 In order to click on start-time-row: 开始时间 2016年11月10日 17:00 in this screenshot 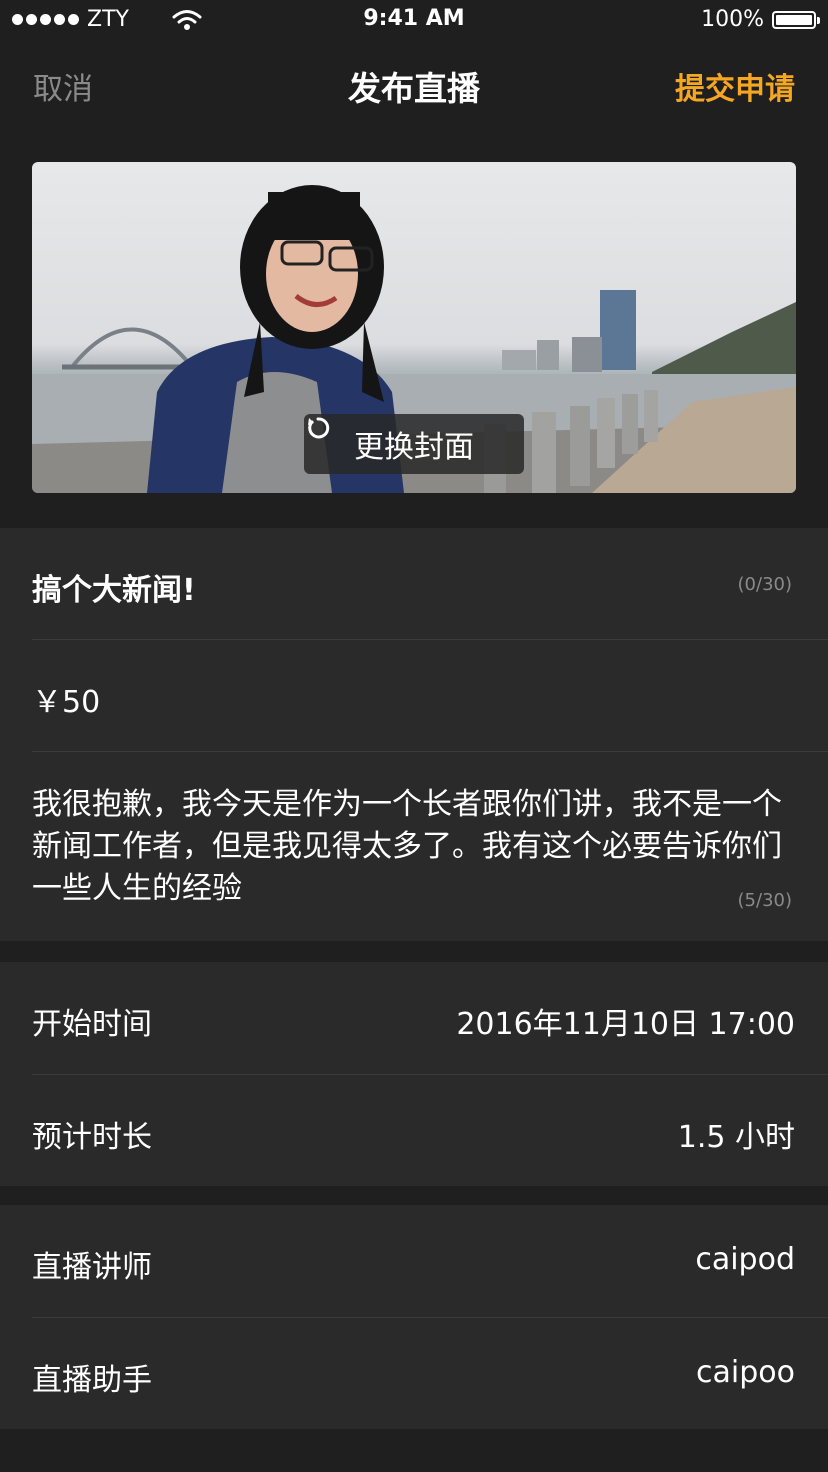, I will do `click(430, 1018)`.